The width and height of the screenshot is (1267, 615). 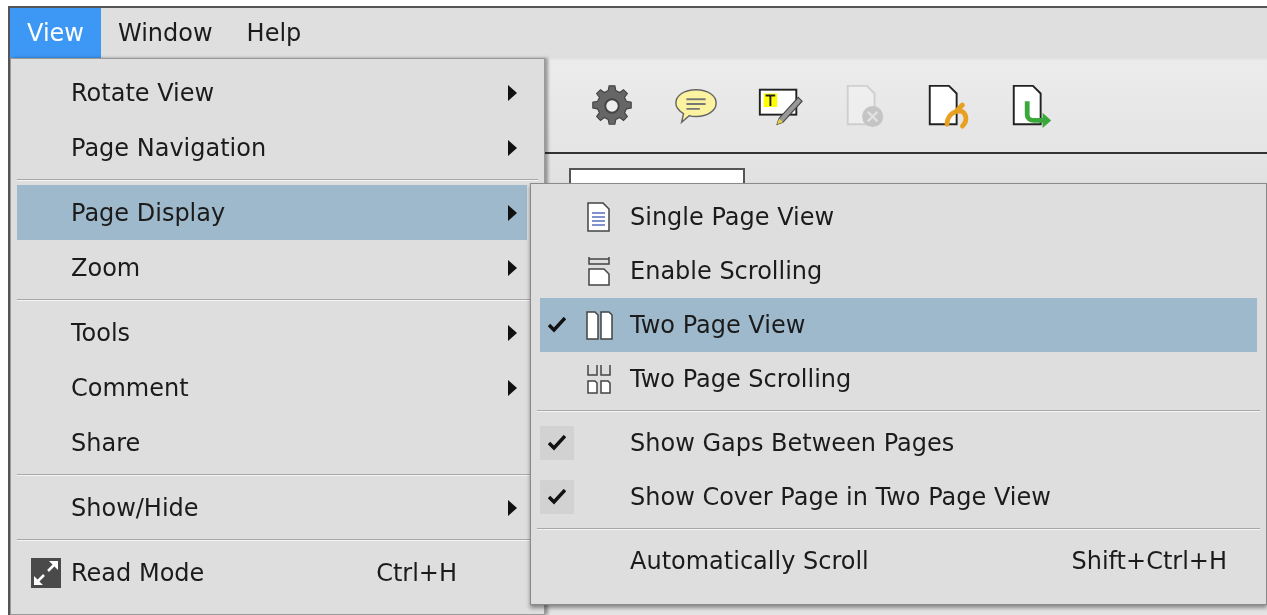 I want to click on menu-item: Tools, so click(x=272, y=332).